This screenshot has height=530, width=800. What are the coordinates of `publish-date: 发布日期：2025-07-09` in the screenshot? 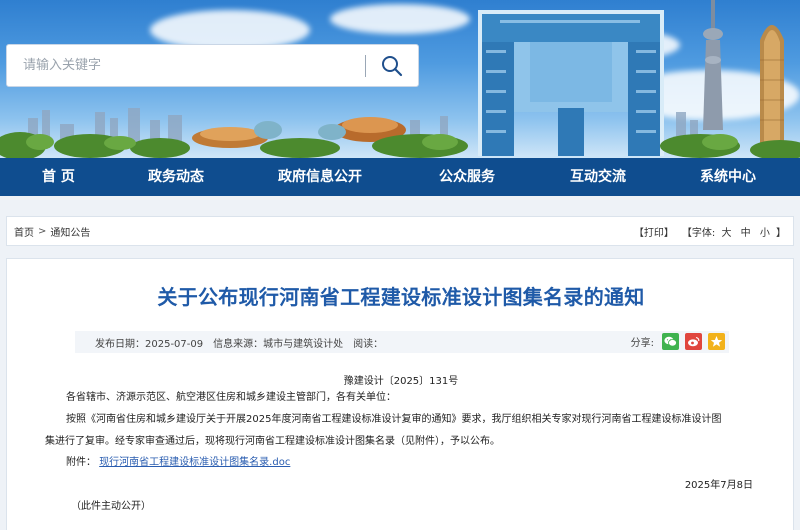 It's located at (149, 344).